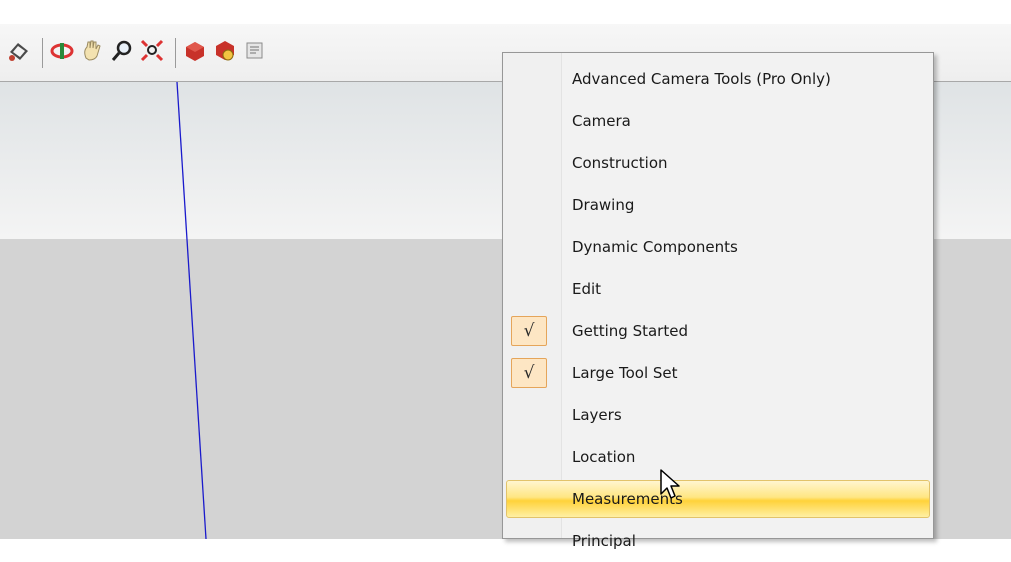 The image size is (1011, 562). I want to click on menu-item-label: Getting Started, so click(630, 331).